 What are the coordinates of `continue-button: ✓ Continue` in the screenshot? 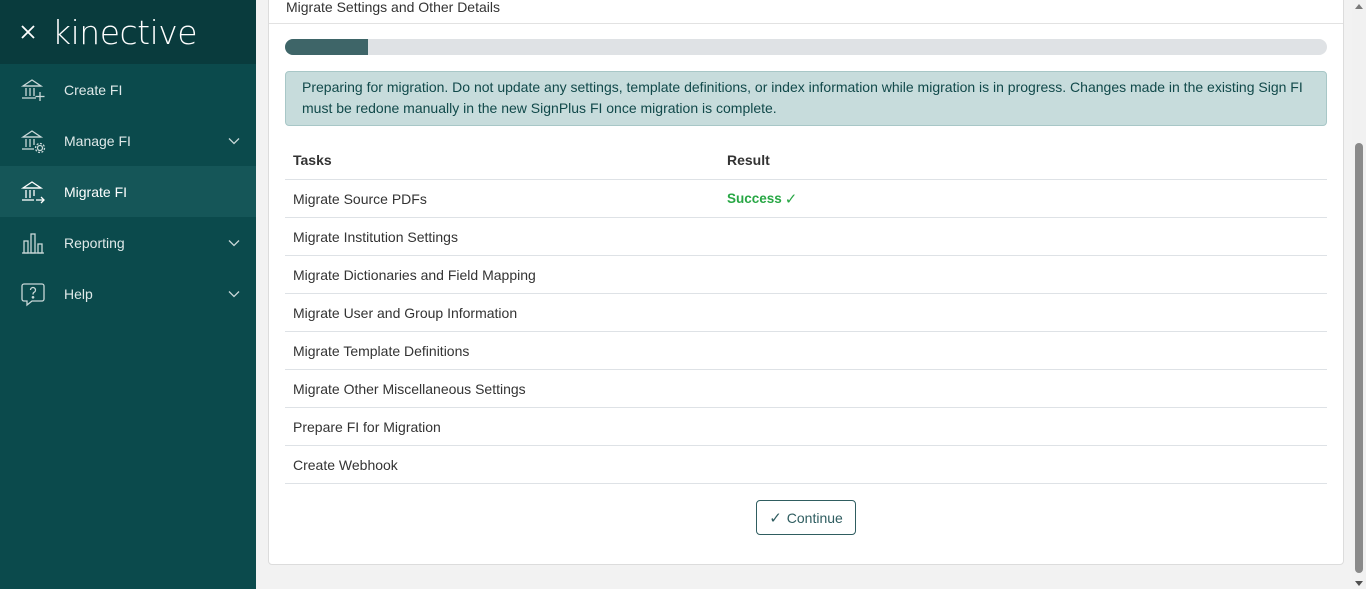 It's located at (806, 517).